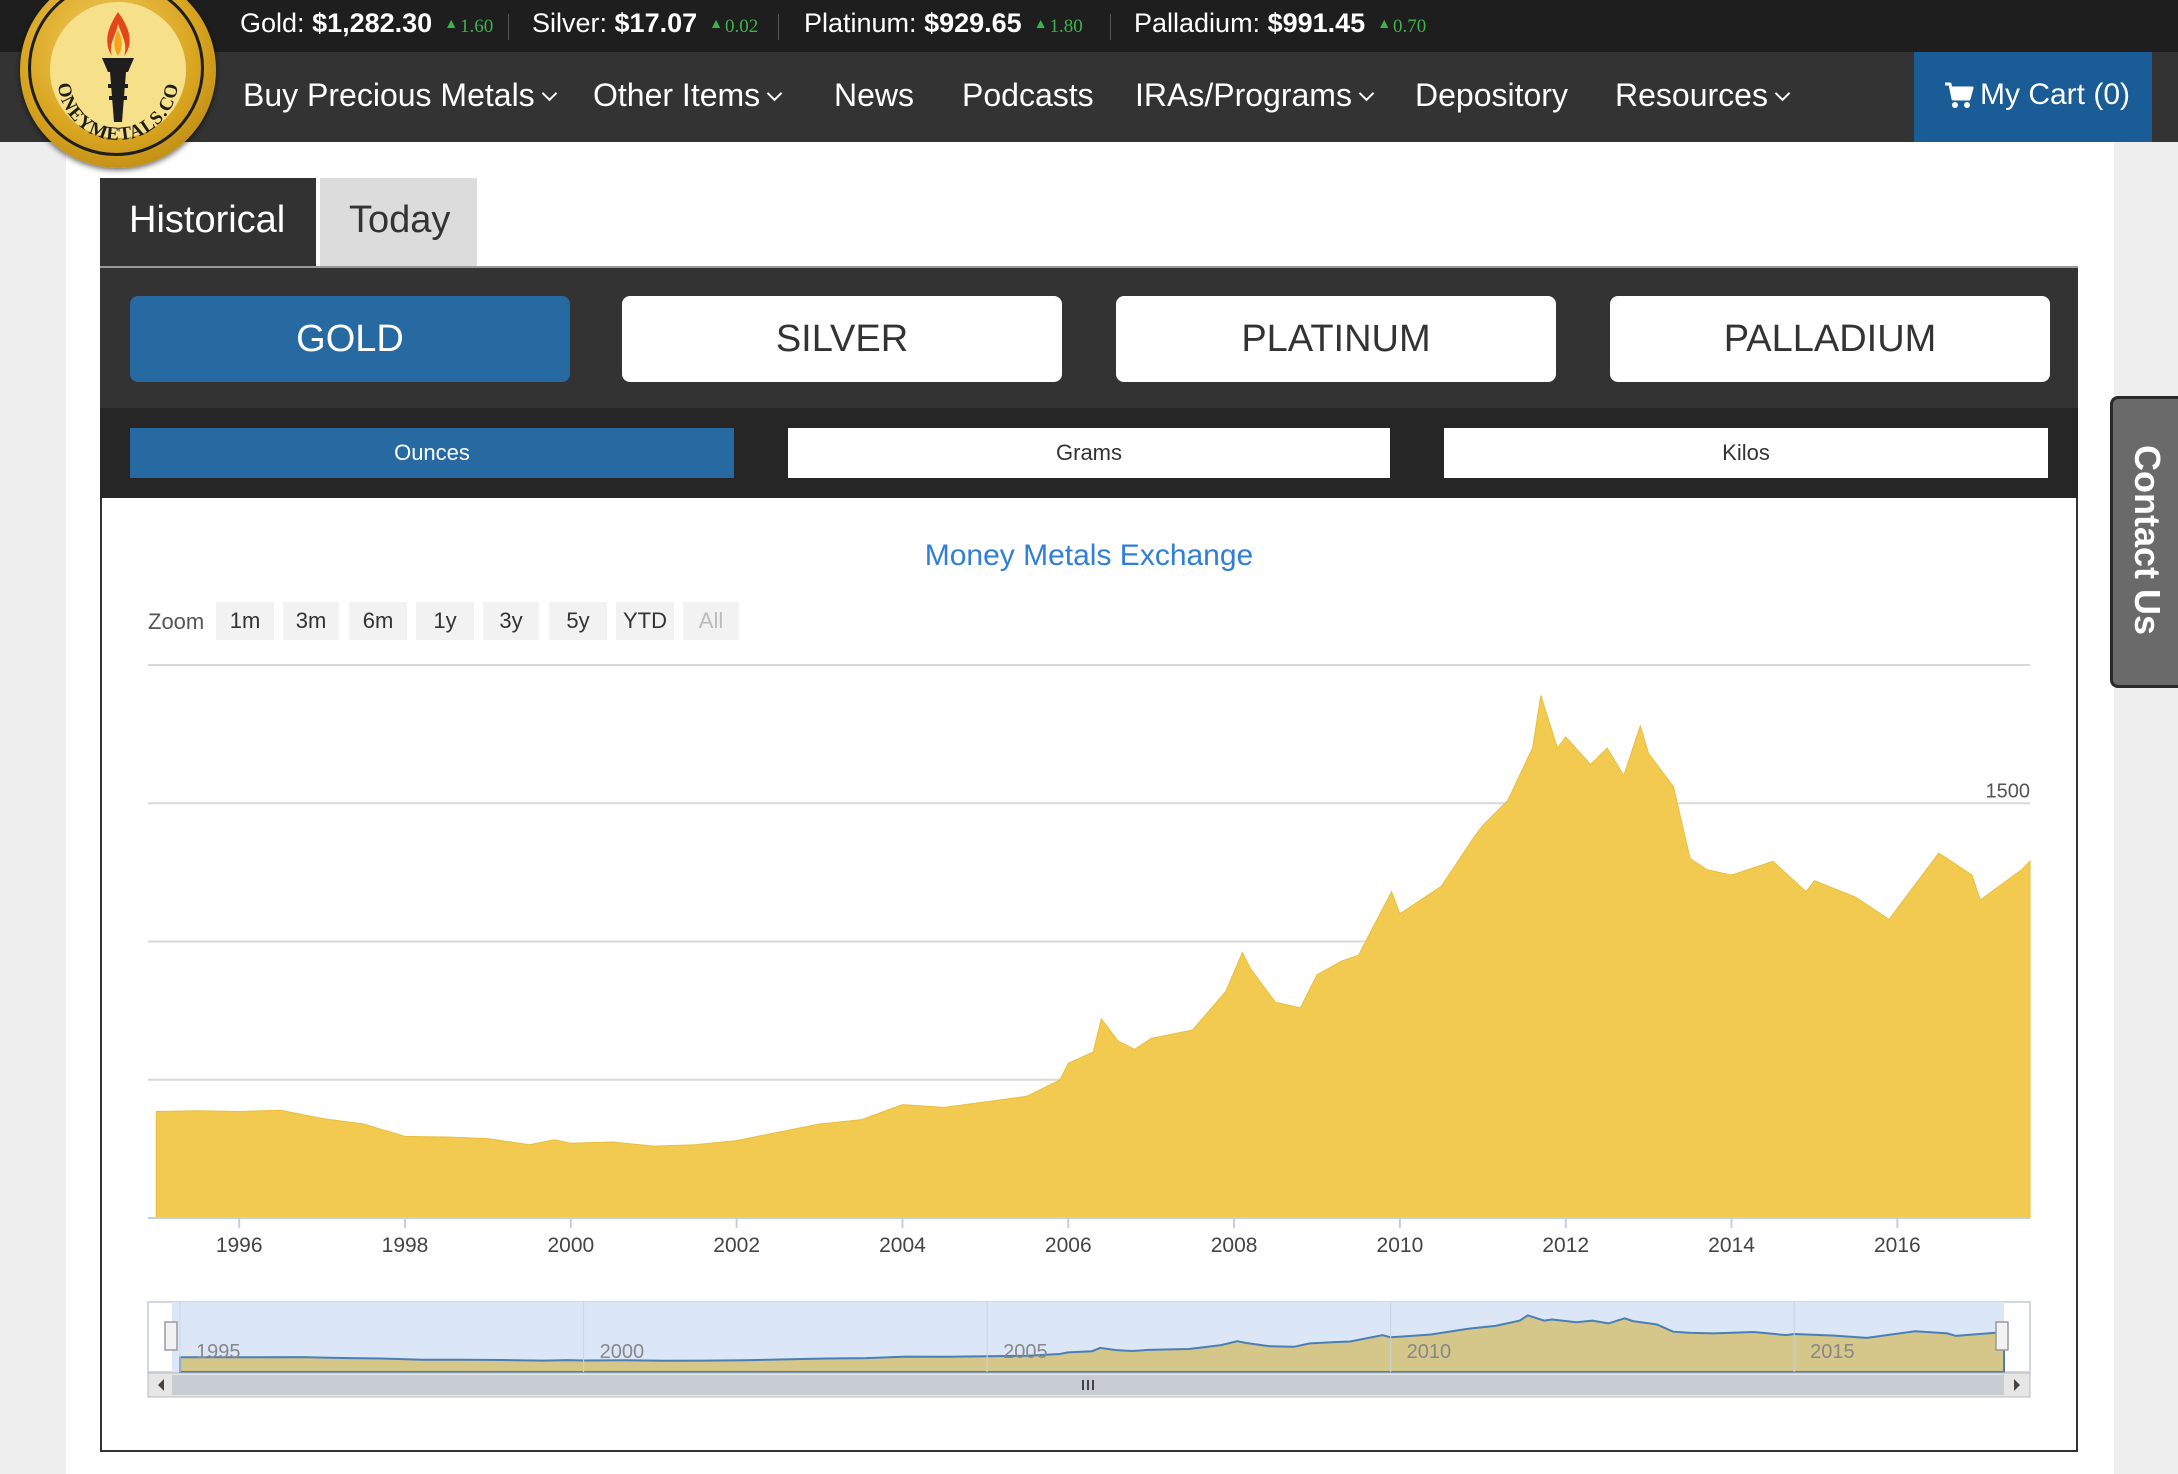 This screenshot has height=1474, width=2178. Describe the element at coordinates (736, 1245) in the screenshot. I see `x-axis-label: 2002` at that location.